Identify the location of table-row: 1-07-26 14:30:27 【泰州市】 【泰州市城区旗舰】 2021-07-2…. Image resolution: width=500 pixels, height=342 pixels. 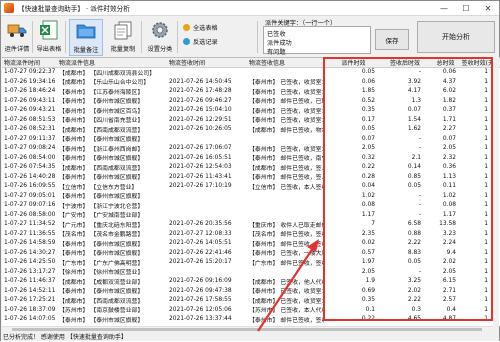
(251, 253).